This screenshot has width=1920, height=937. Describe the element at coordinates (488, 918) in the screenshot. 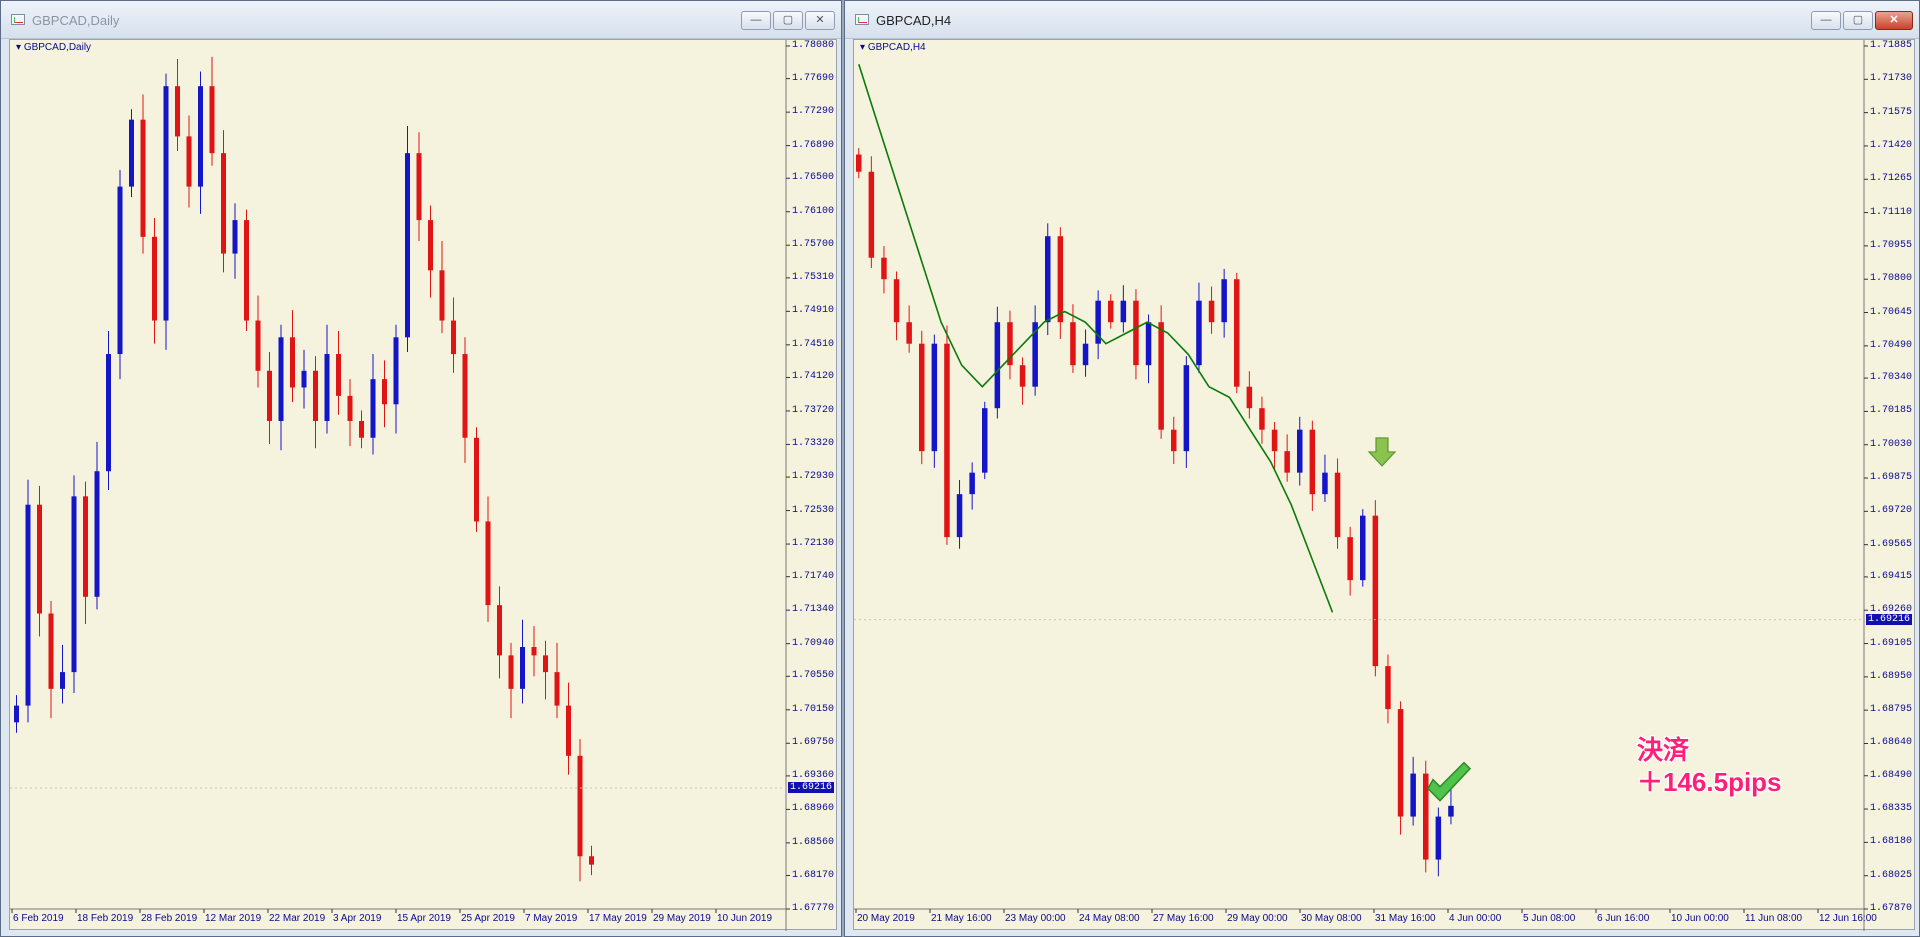

I see `time-tick-label: 25 Apr 2019` at that location.